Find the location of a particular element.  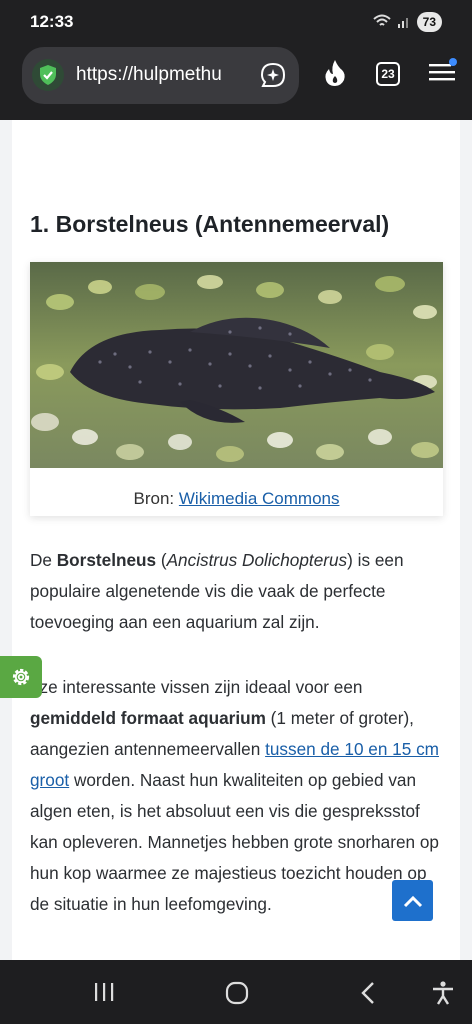

signal-icon is located at coordinates (402, 23).